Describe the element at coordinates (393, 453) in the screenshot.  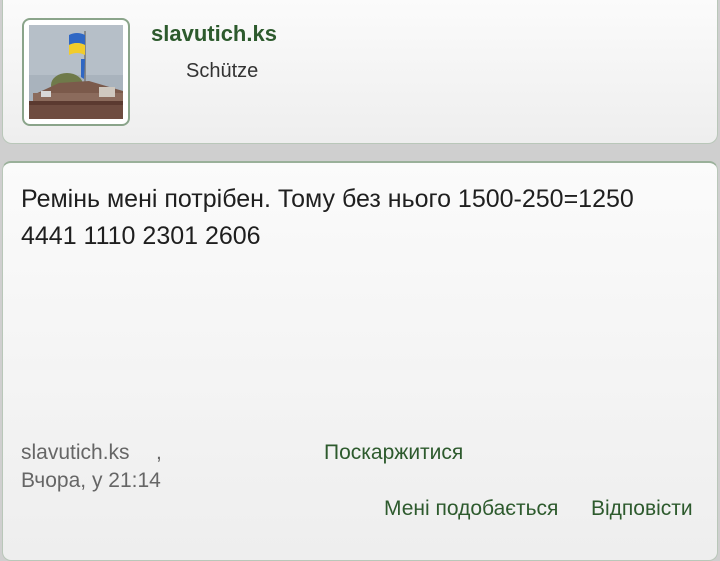
I see `report-button: Поскаржитися` at that location.